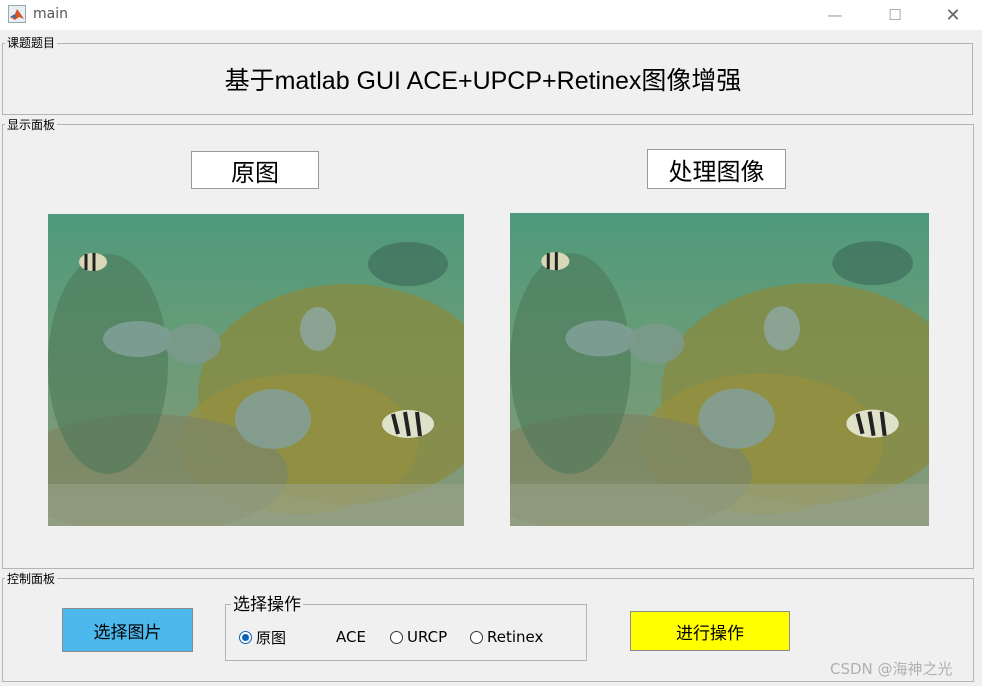  I want to click on window-title: main, so click(50, 14).